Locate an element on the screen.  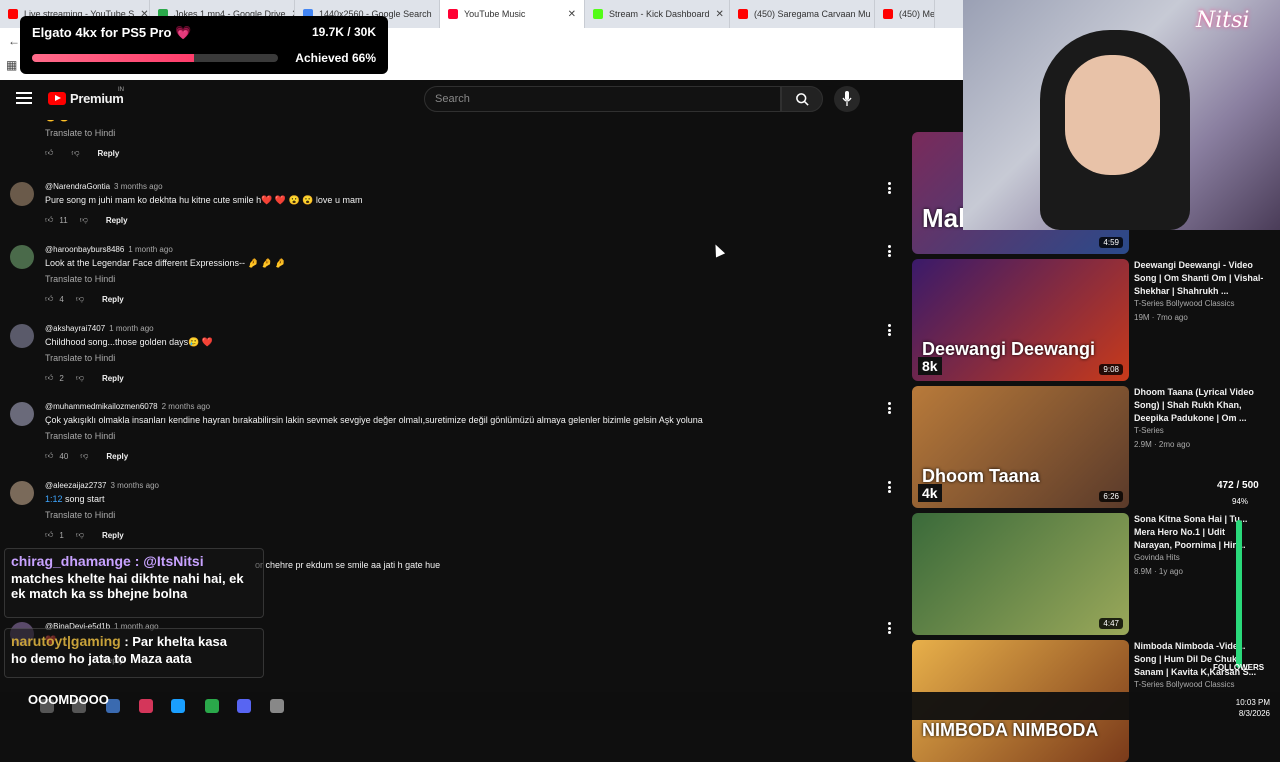
like-count: 40 is located at coordinates (64, 456).